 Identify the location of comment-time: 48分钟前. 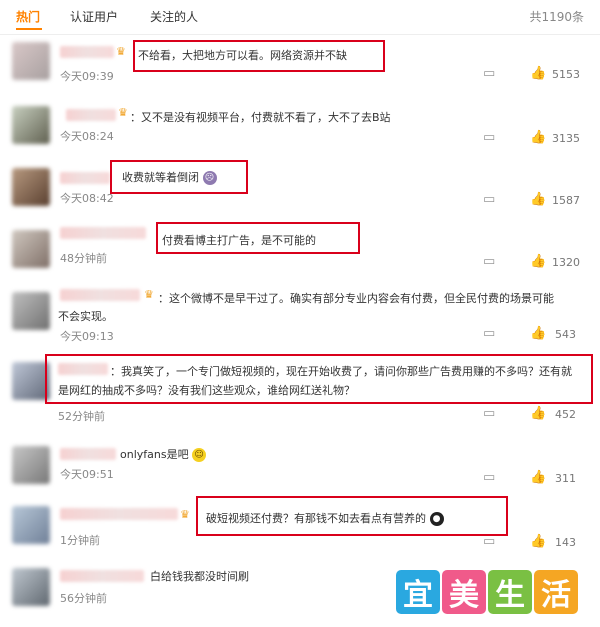
(83, 258).